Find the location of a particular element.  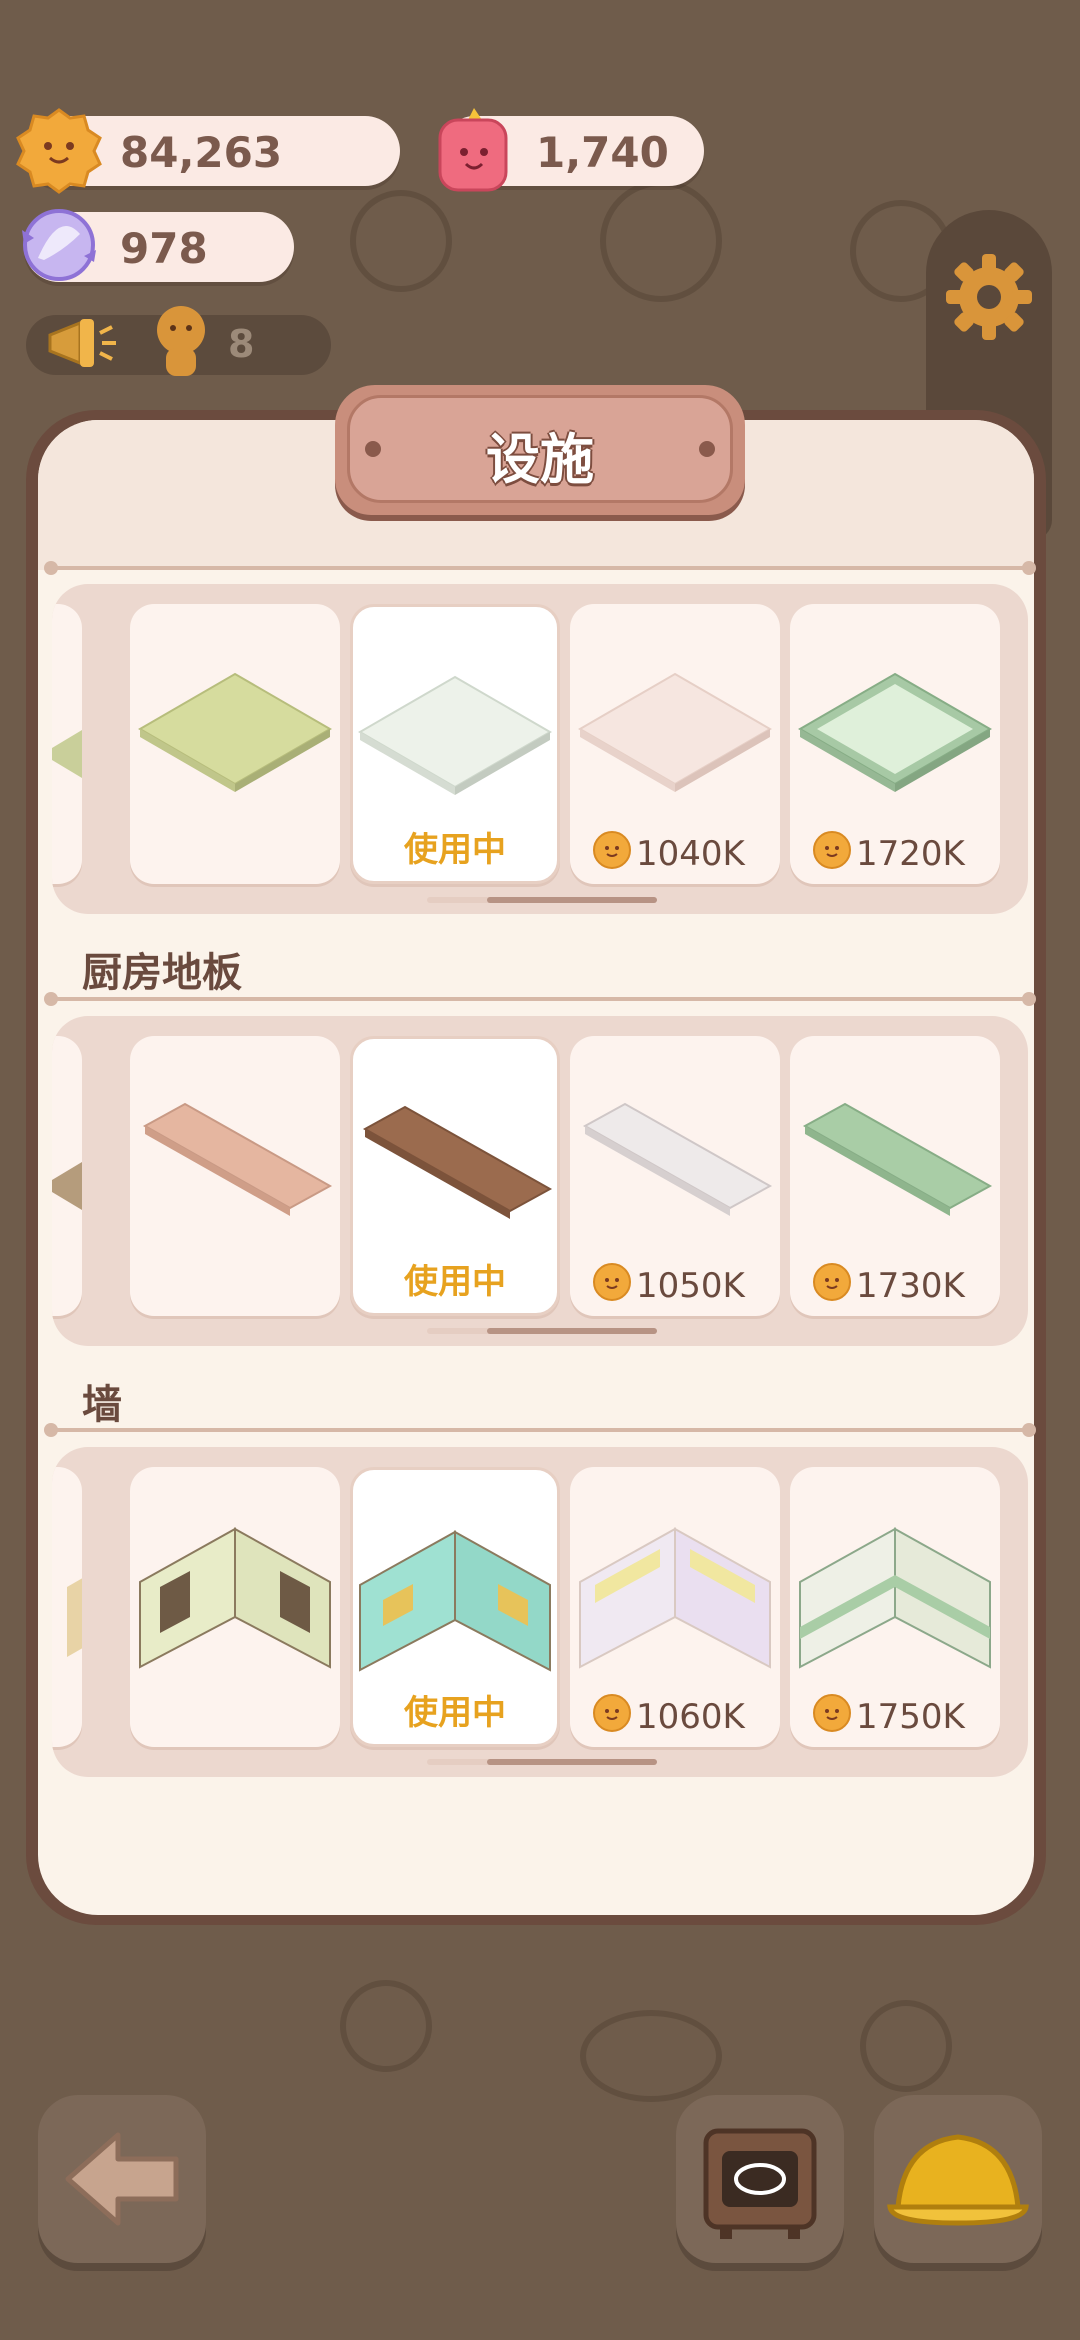

back-arrow-icon is located at coordinates (122, 2179).